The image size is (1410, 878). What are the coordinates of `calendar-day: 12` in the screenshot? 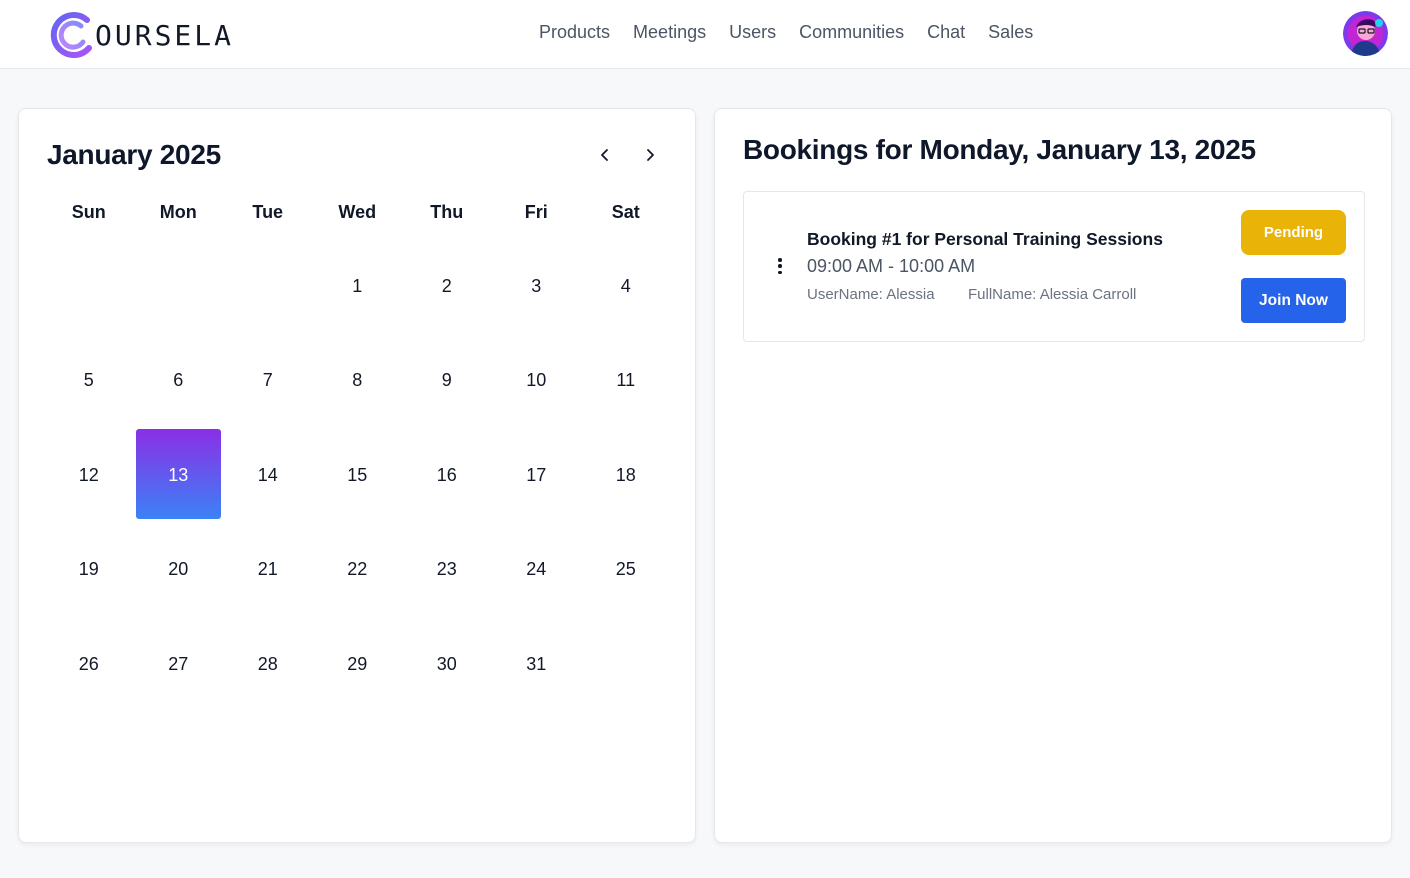 It's located at (89, 475).